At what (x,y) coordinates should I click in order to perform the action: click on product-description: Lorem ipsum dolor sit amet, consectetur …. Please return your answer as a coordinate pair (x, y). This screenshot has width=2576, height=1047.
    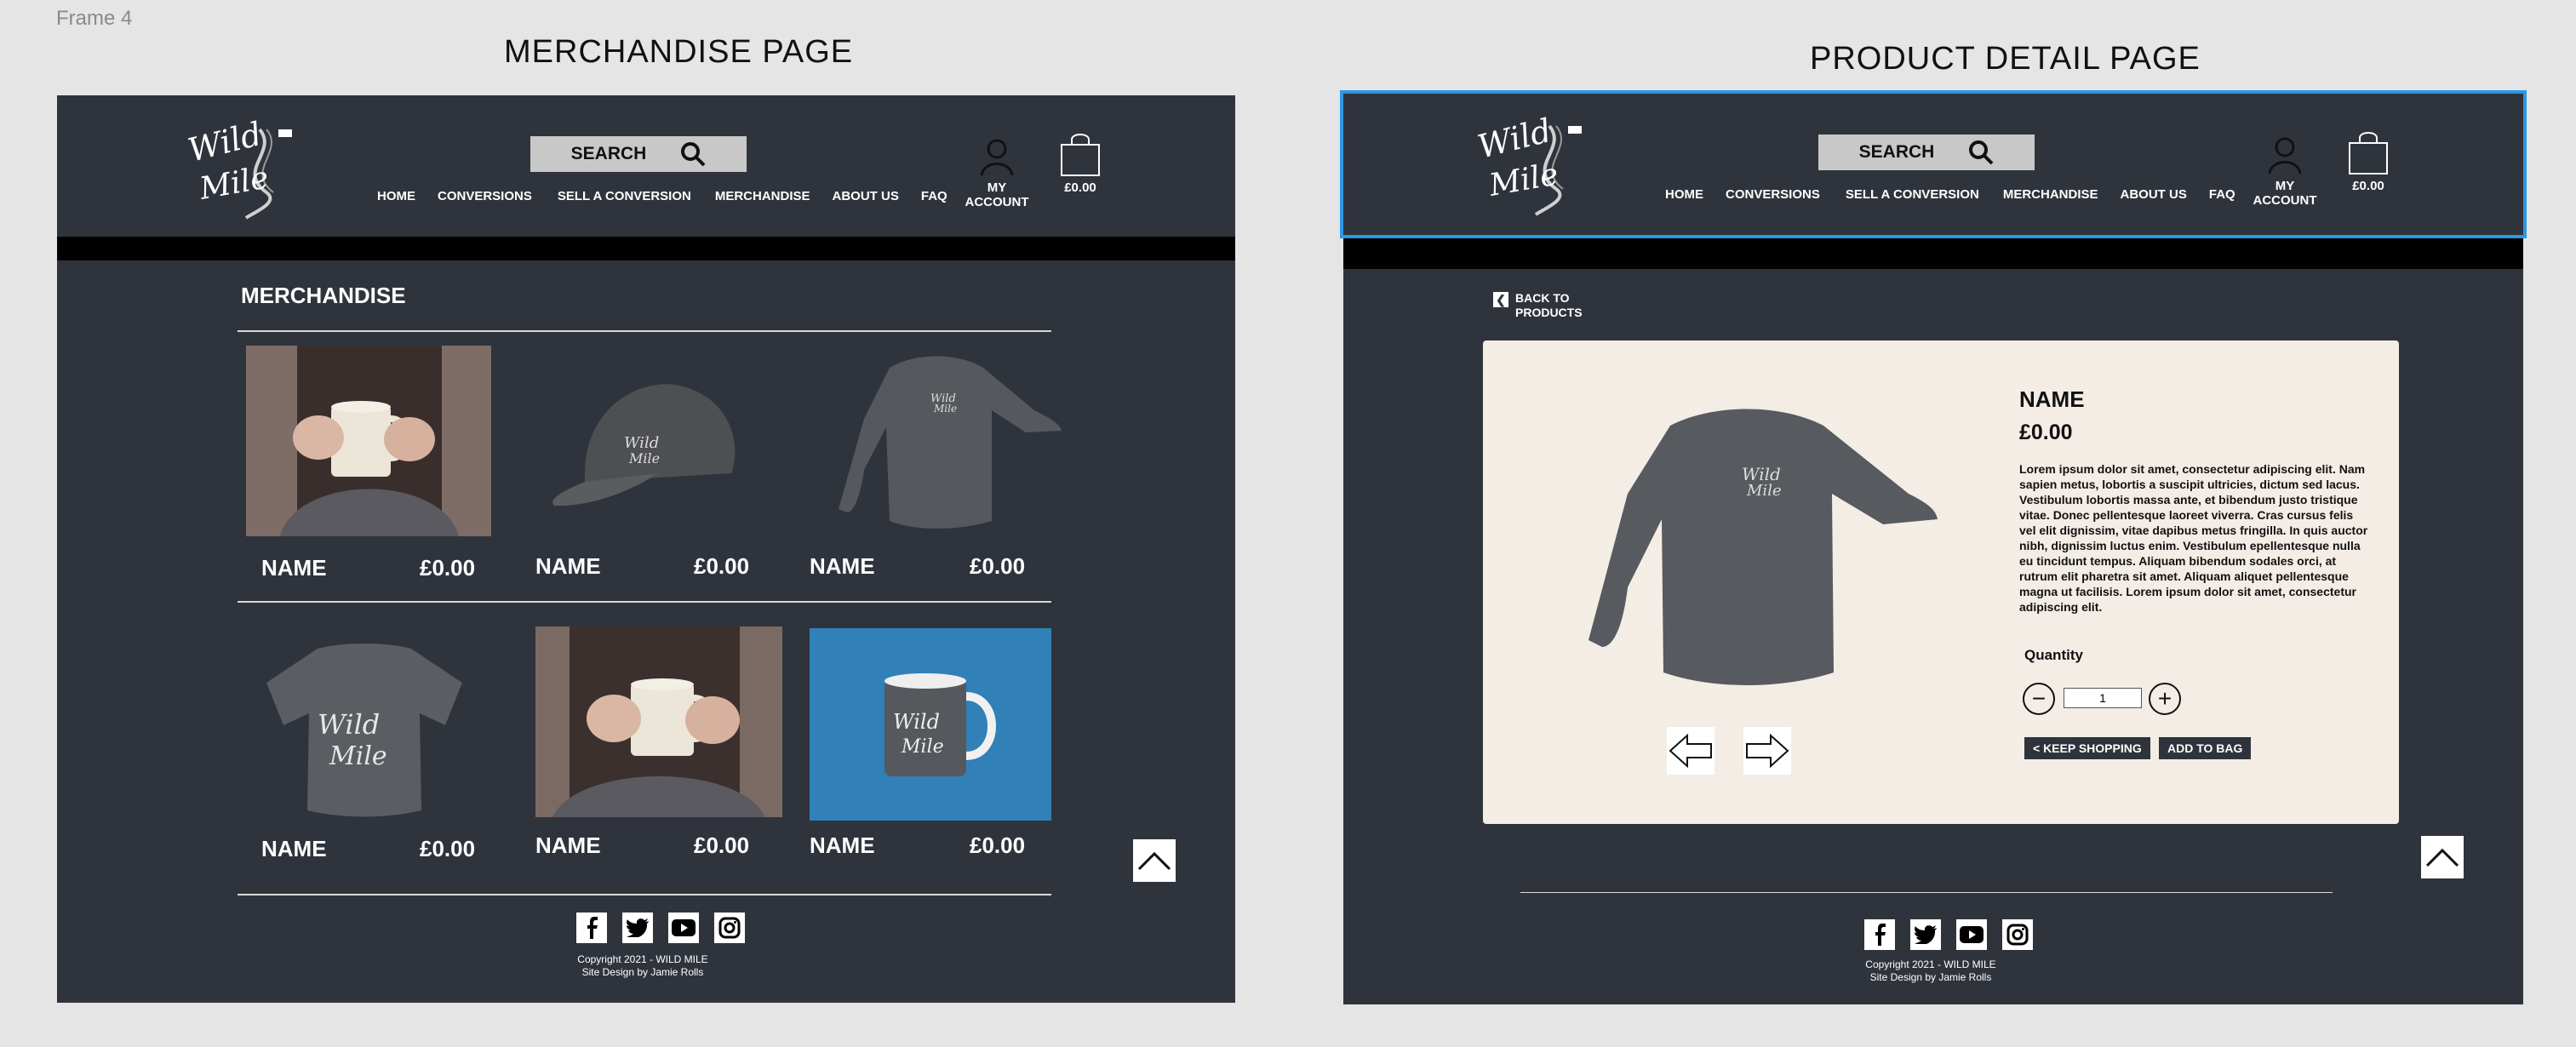
    Looking at the image, I should click on (2193, 538).